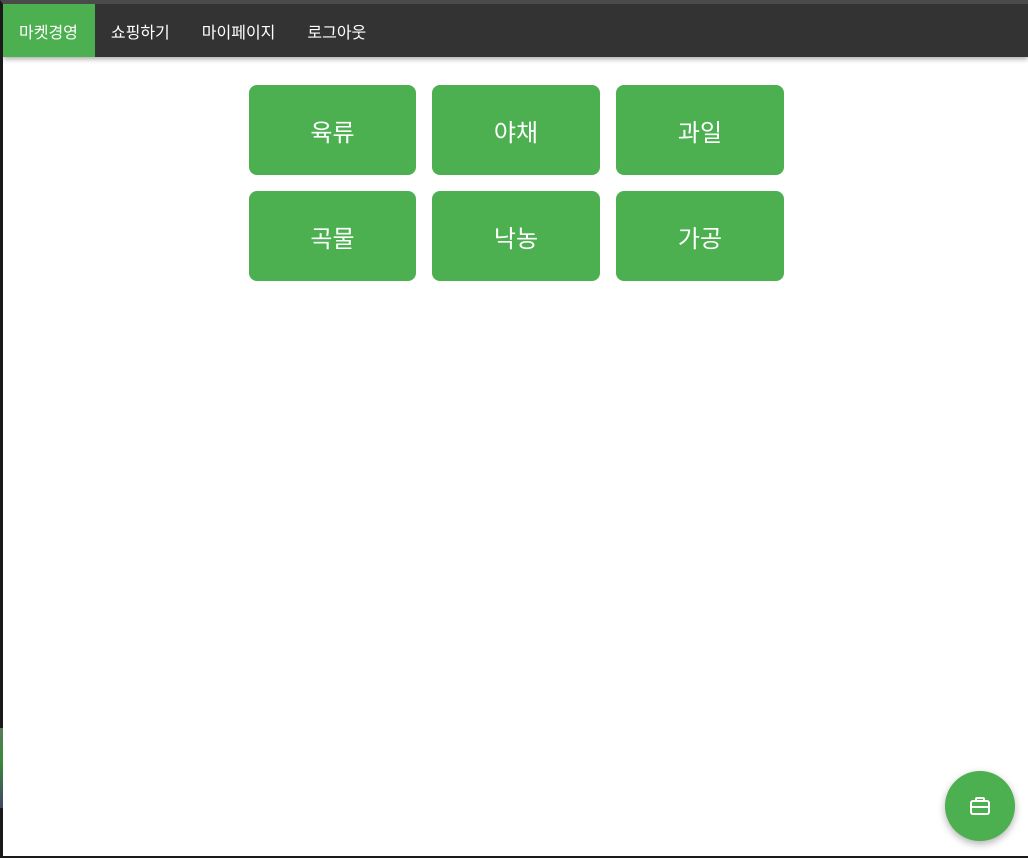 Image resolution: width=1028 pixels, height=858 pixels. I want to click on category-grid: 육류 야채 과일 곡물 낙농 가공, so click(516, 183).